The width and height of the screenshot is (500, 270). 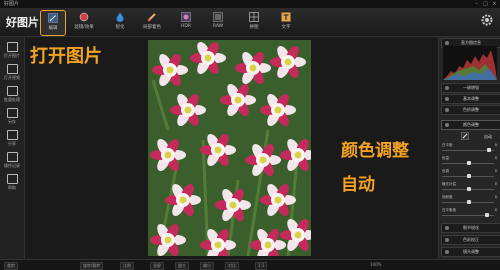 I want to click on section-detail-sharpen: 细节锐化, so click(x=470, y=228).